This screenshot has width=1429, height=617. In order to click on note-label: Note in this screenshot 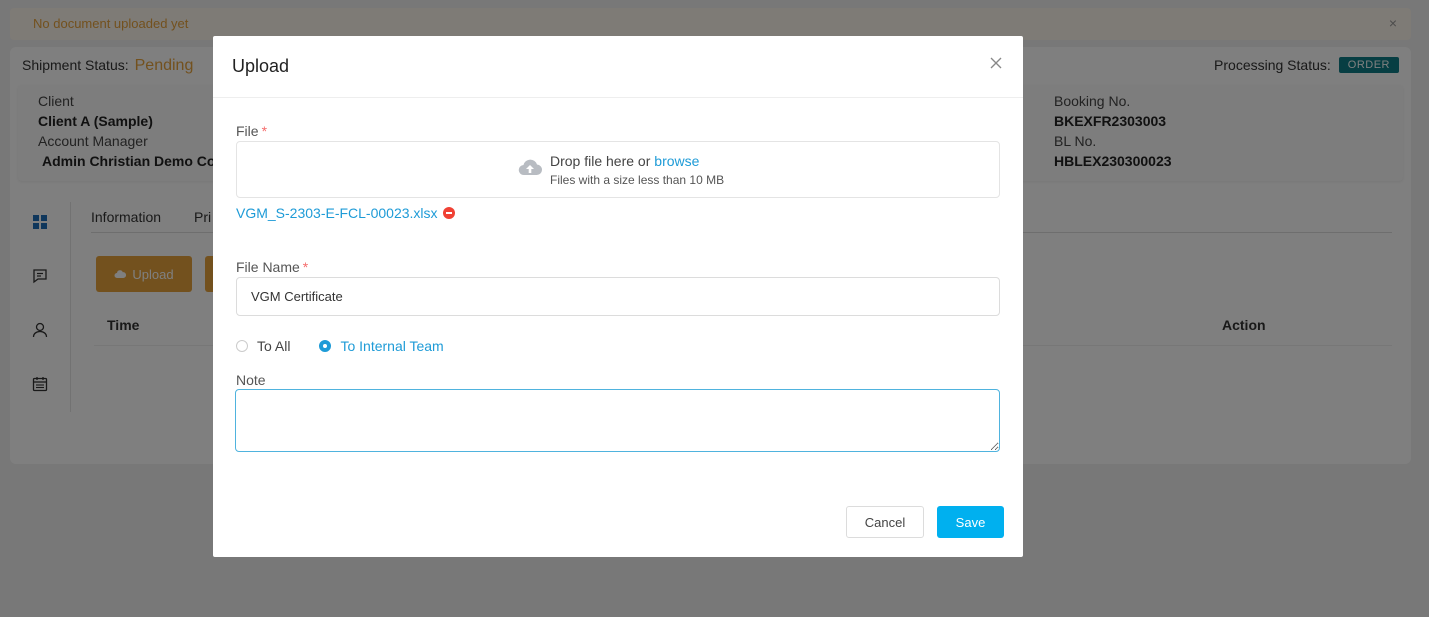, I will do `click(251, 380)`.